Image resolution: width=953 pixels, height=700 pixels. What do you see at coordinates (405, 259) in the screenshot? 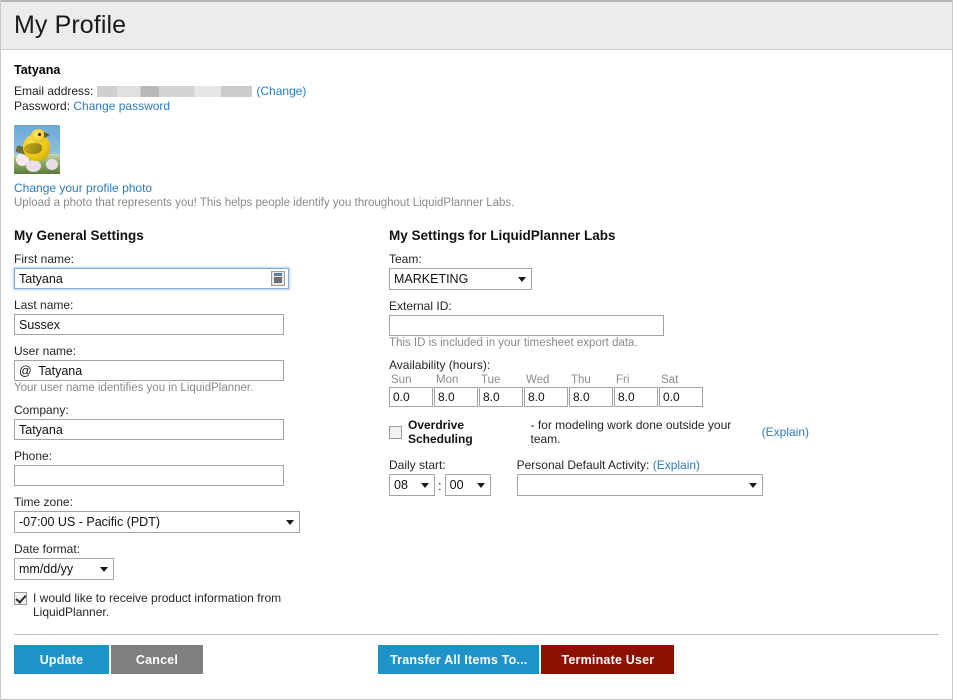
I see `team-label: Team:` at bounding box center [405, 259].